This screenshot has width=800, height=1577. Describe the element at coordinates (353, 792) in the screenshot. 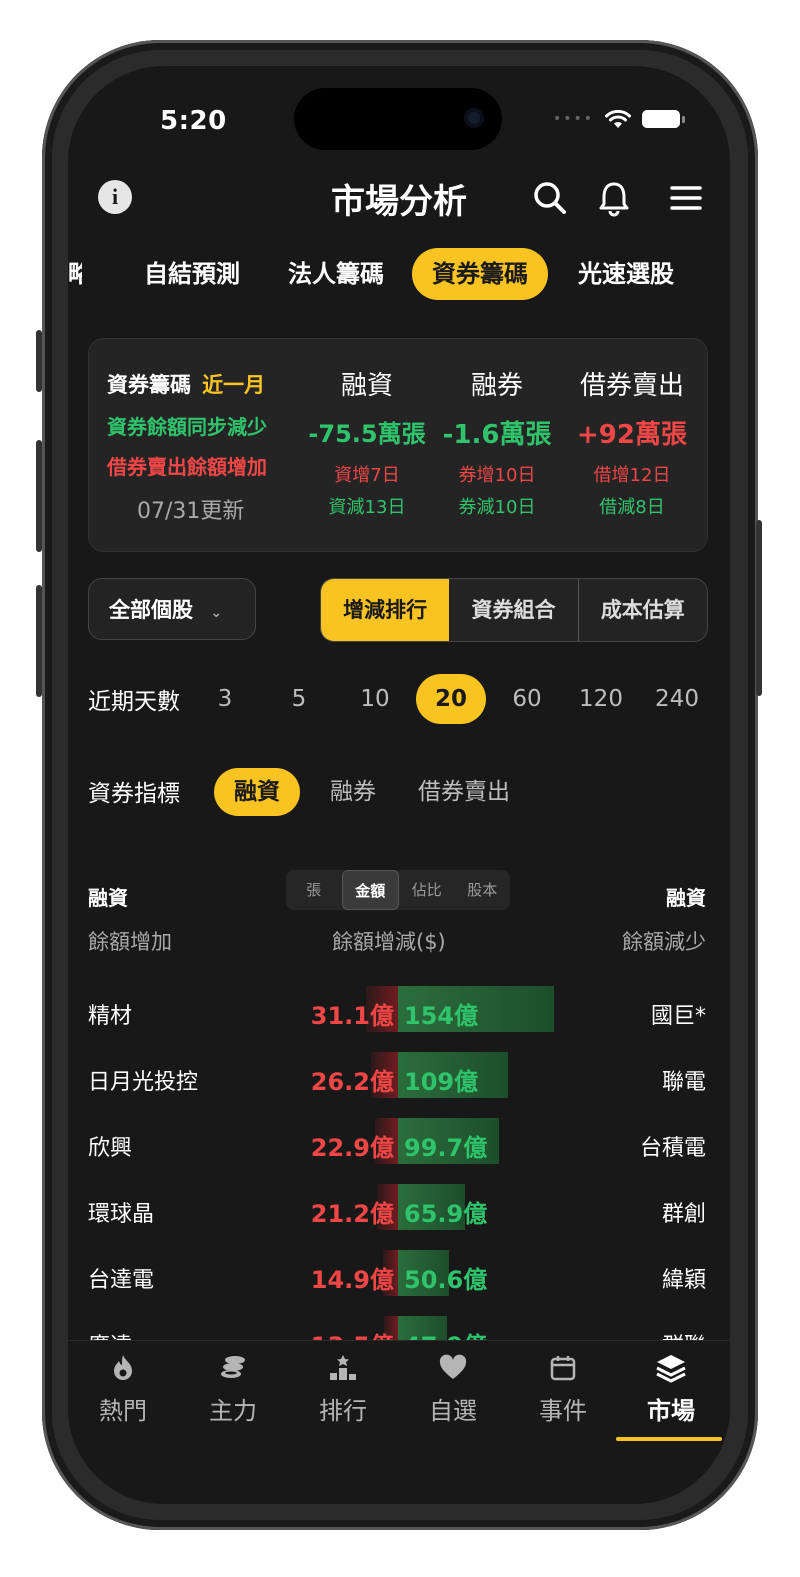

I see `indicator-short: 融券` at that location.